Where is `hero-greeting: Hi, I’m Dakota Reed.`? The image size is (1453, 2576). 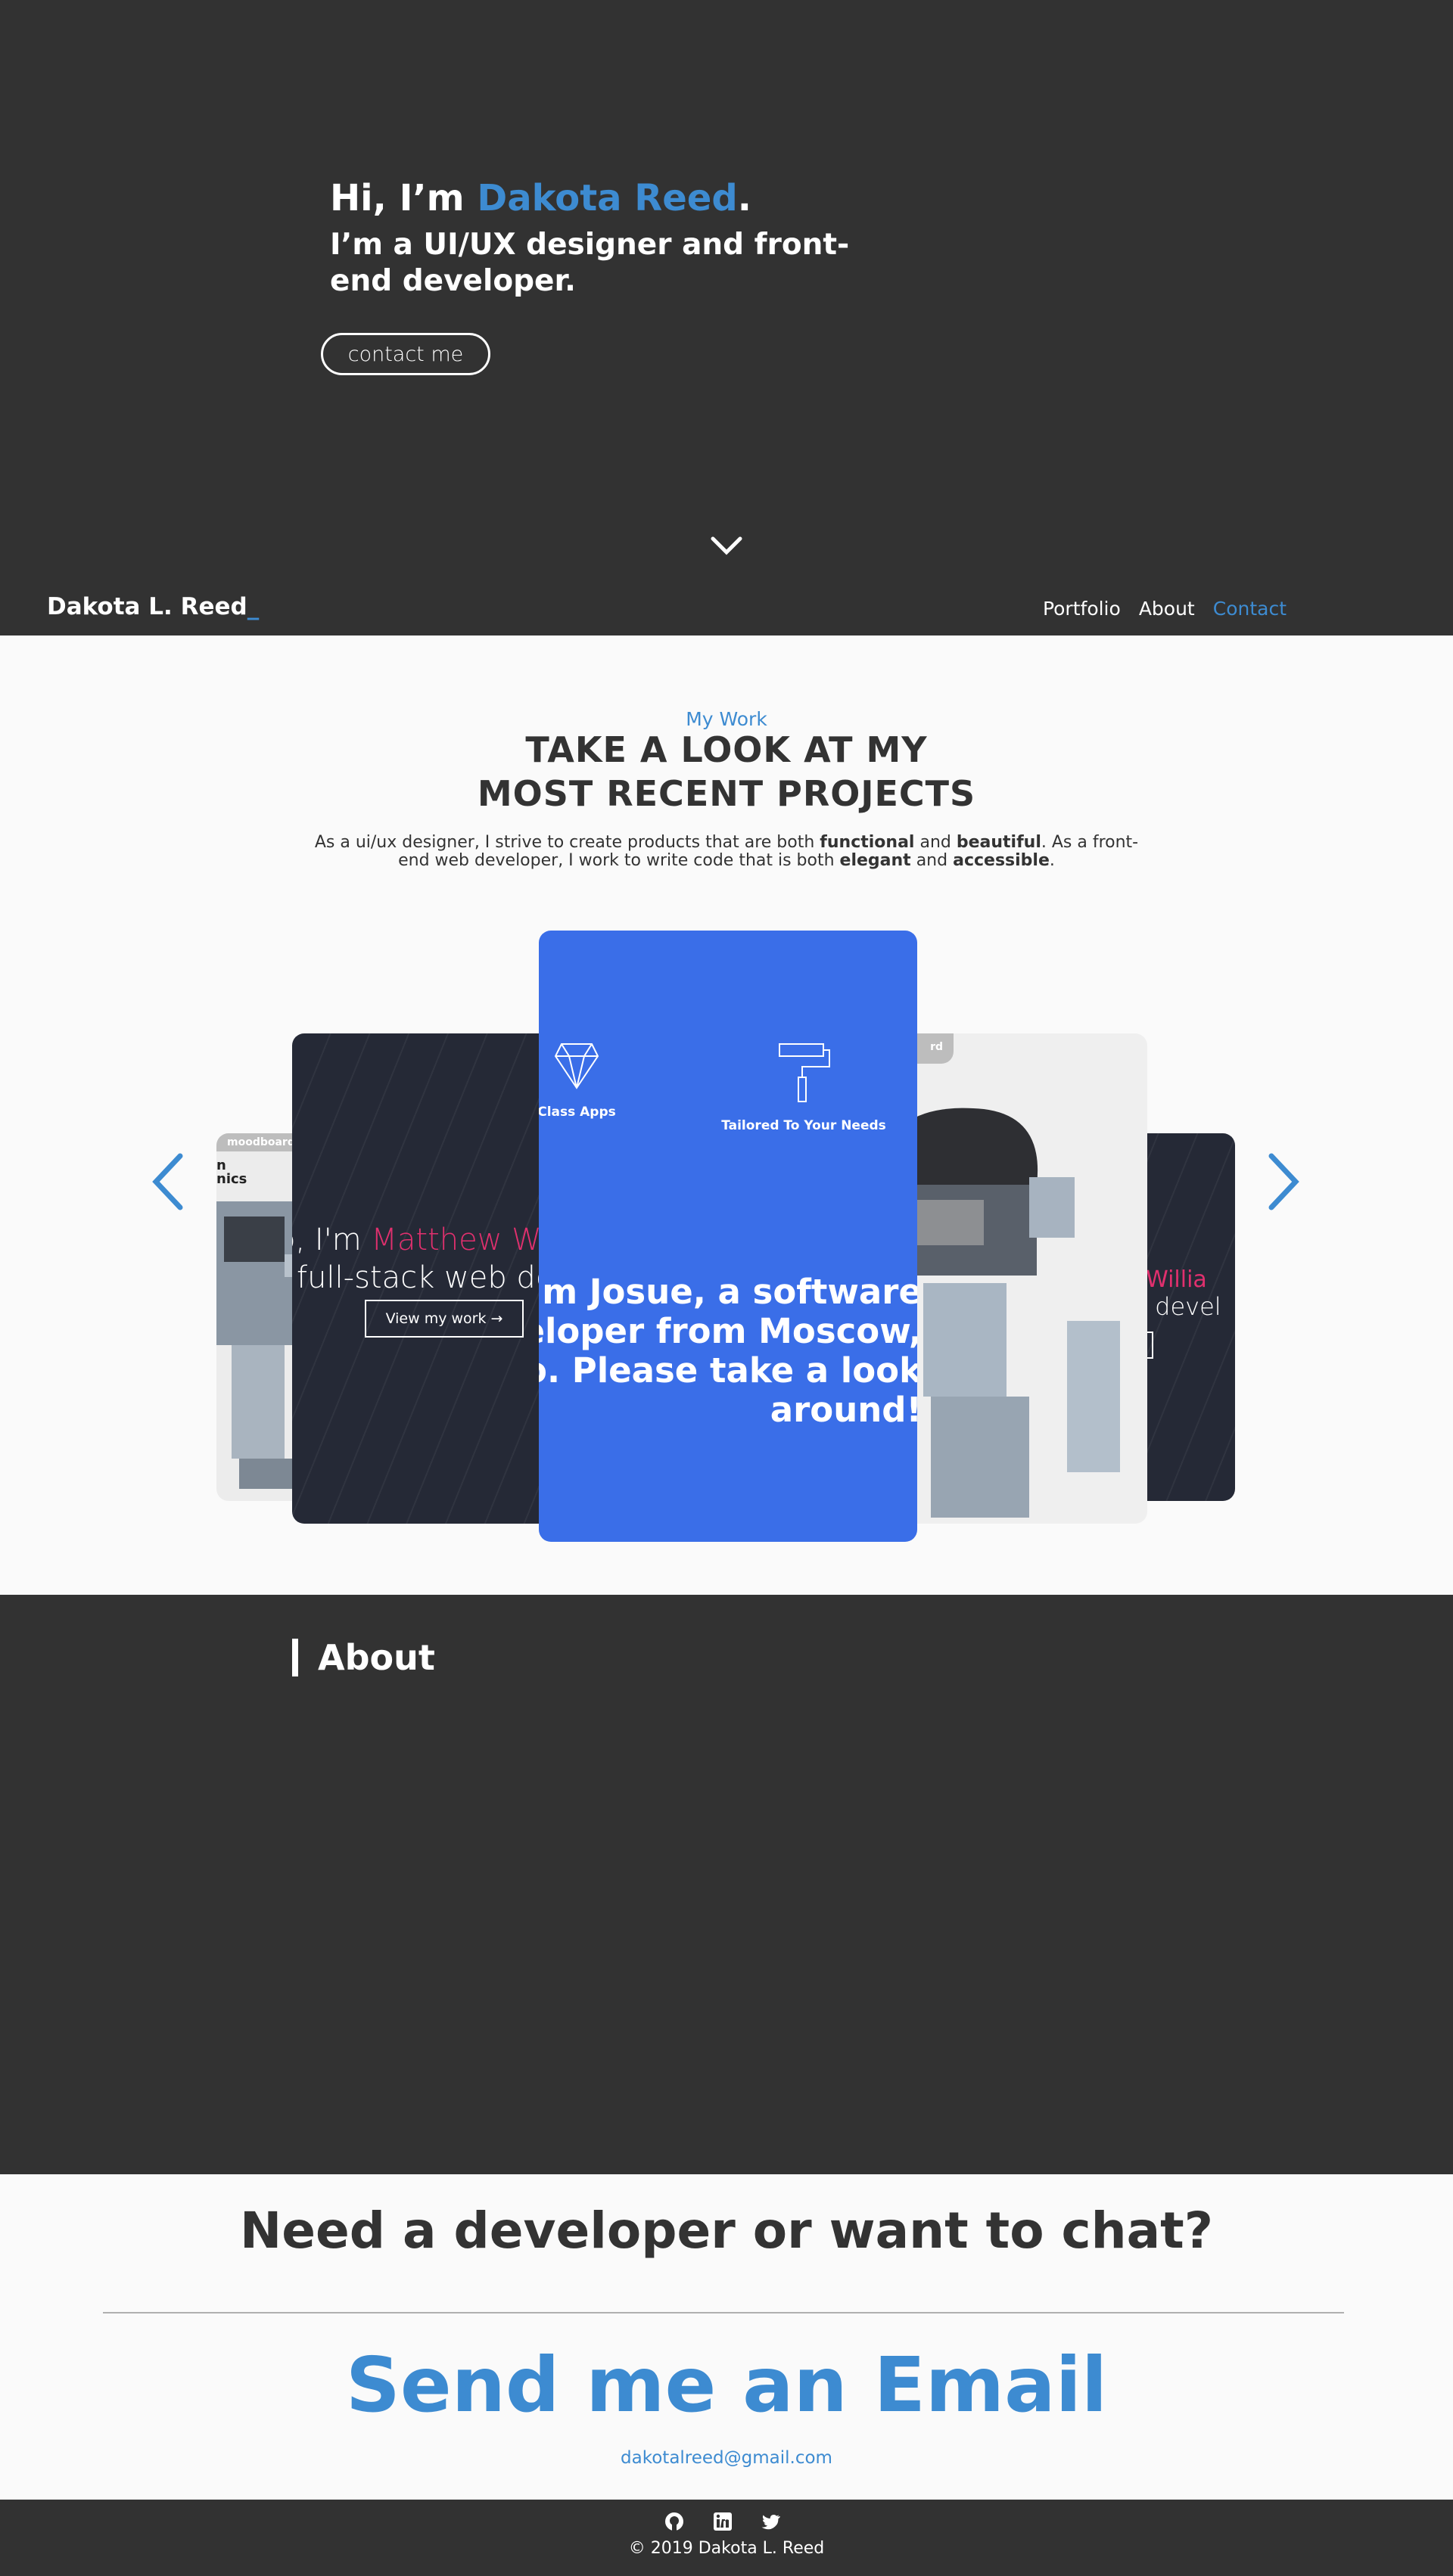 hero-greeting: Hi, I’m Dakota Reed. is located at coordinates (595, 198).